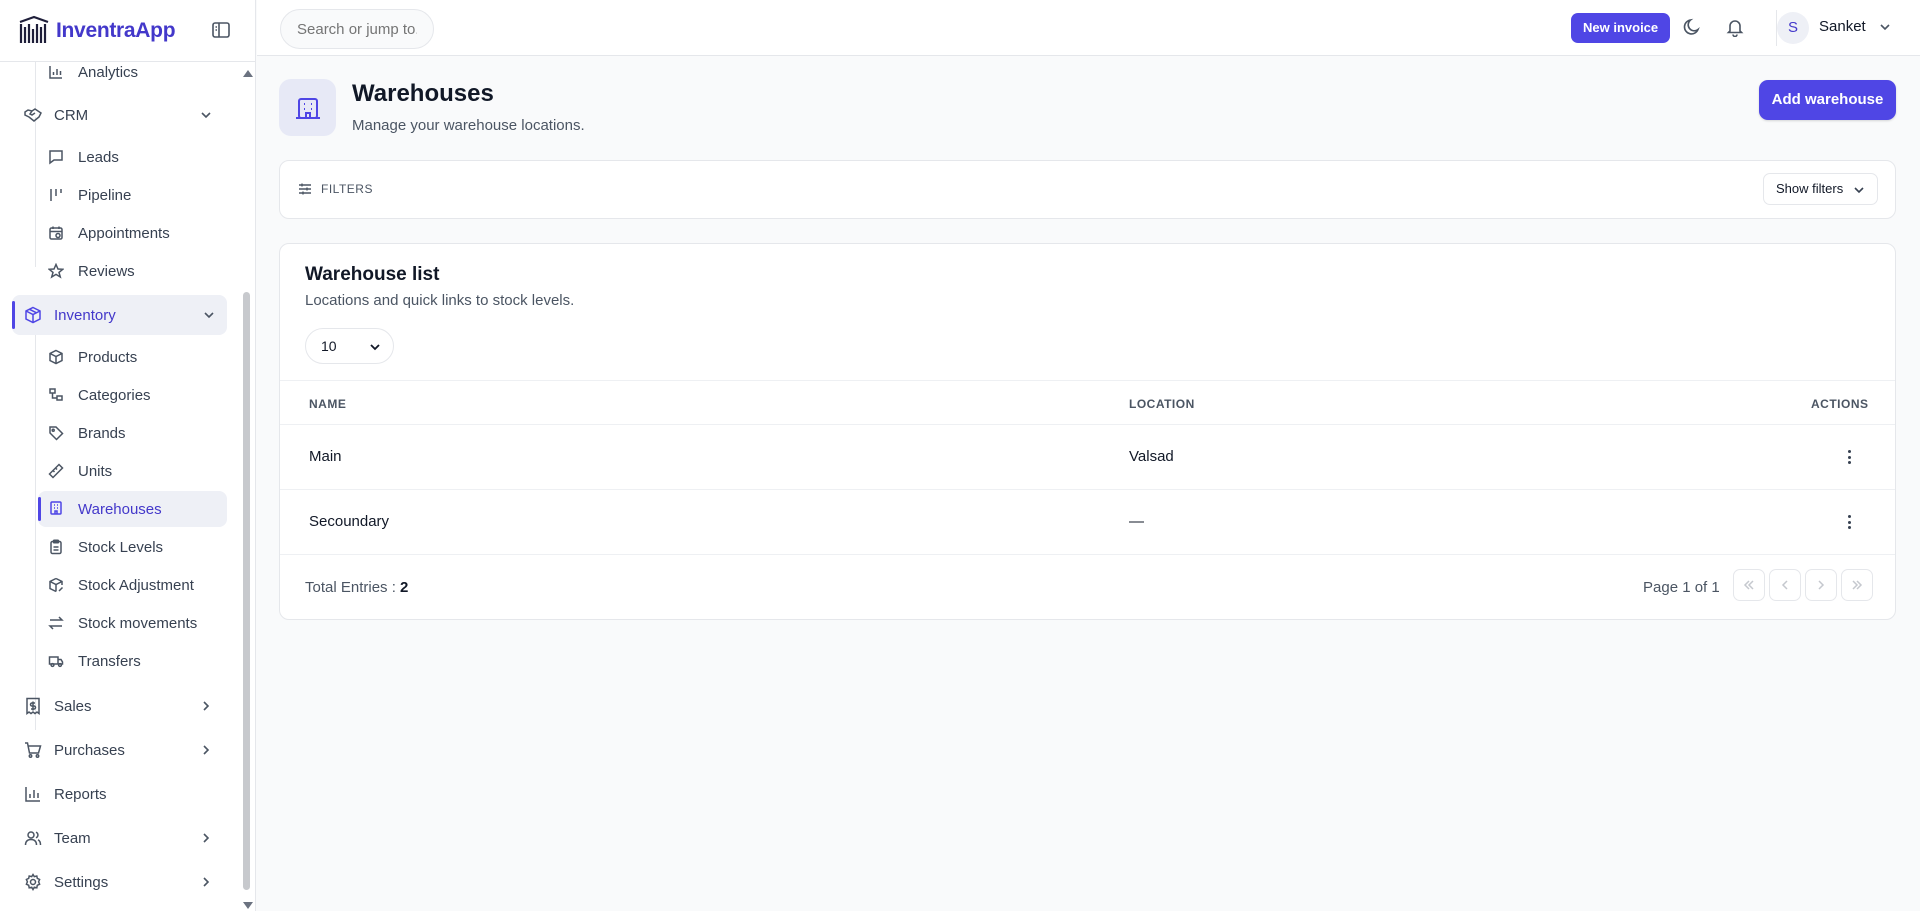  I want to click on gear-icon, so click(33, 882).